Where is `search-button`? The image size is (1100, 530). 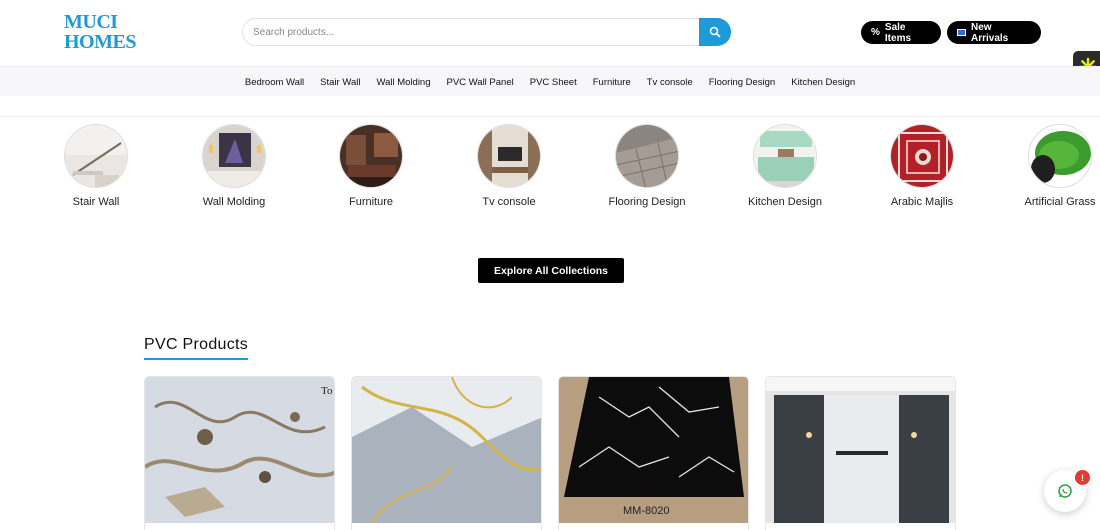
search-button is located at coordinates (715, 32).